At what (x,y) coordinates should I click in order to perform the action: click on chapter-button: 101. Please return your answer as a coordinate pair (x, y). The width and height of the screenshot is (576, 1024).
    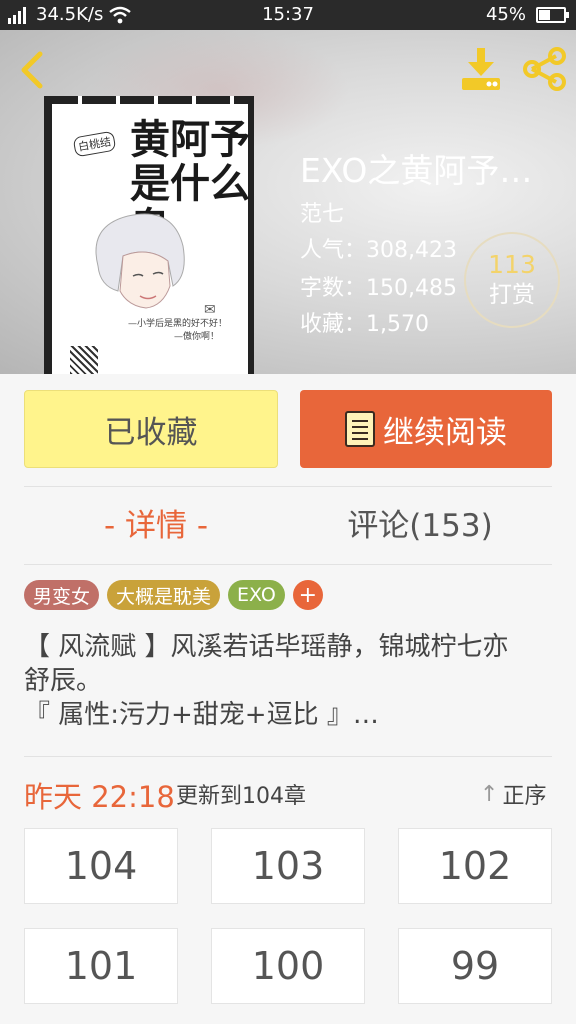
    Looking at the image, I should click on (101, 966).